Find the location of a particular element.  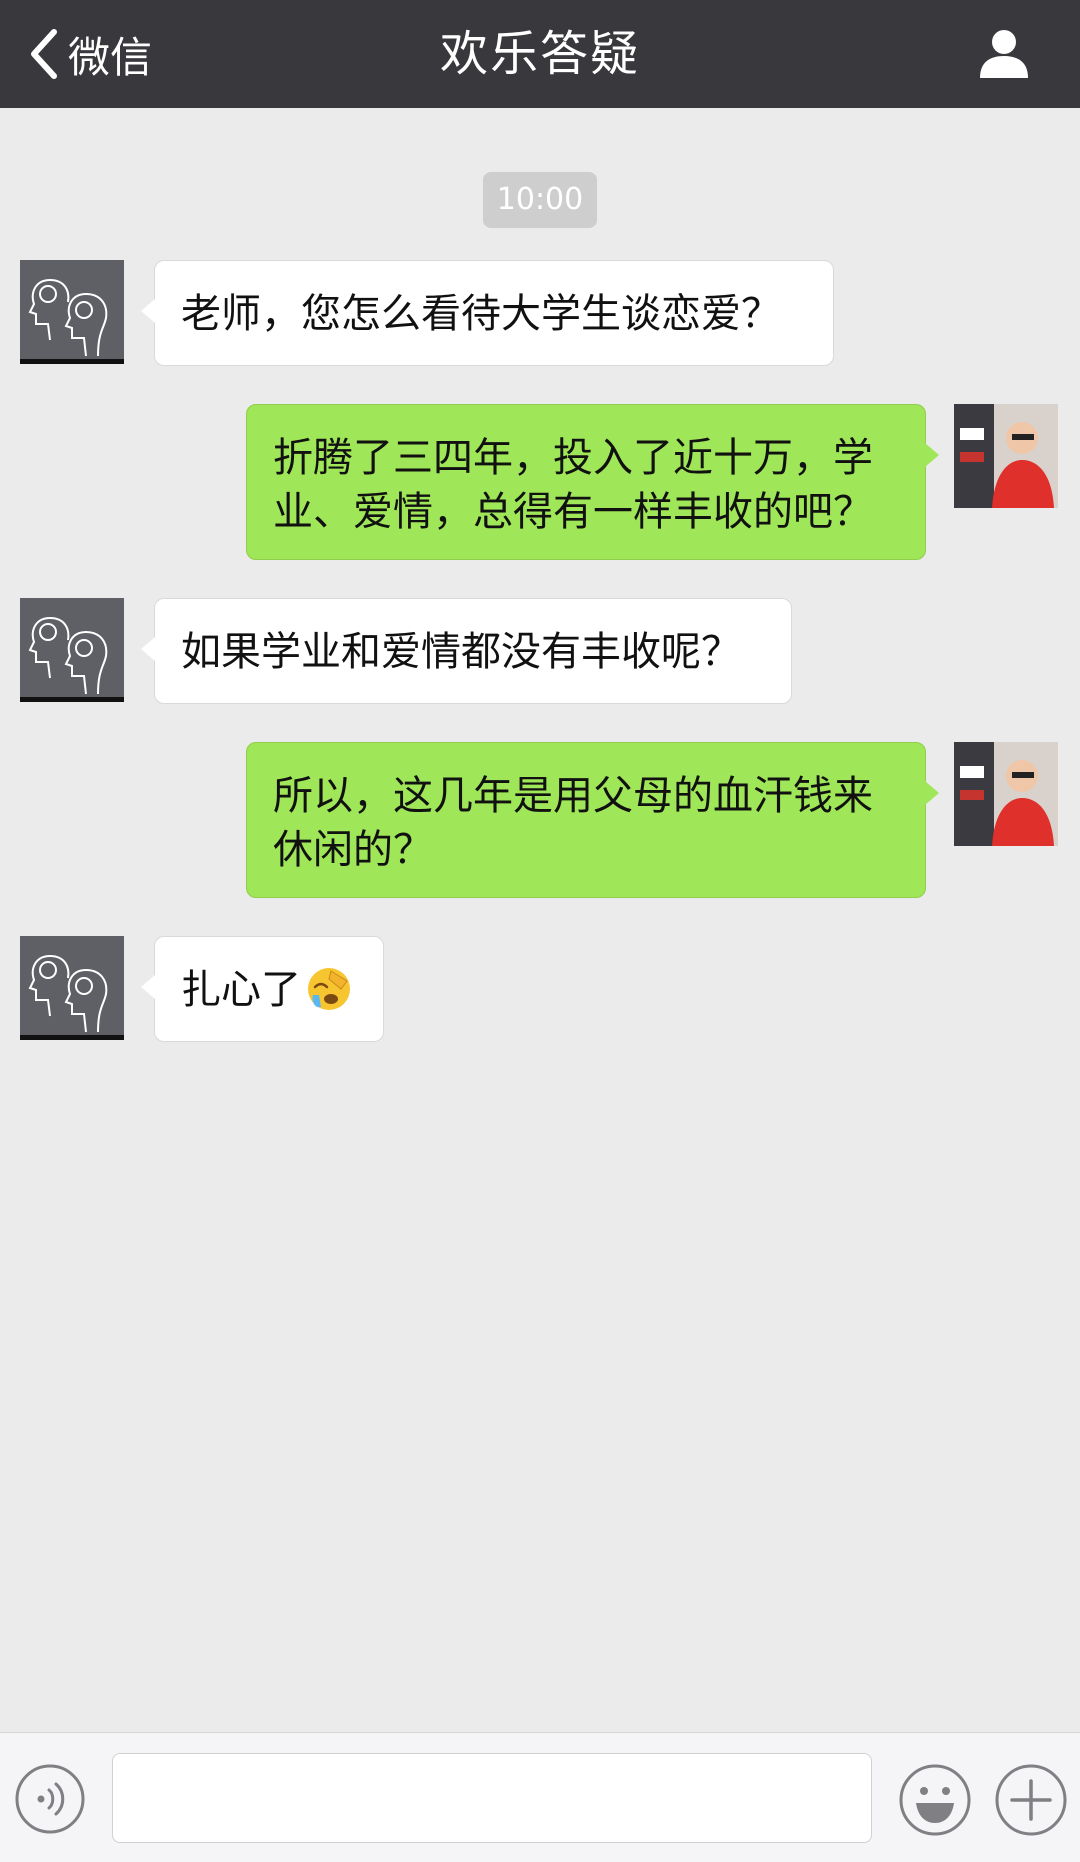

message-text: 扎心了 is located at coordinates (241, 990).